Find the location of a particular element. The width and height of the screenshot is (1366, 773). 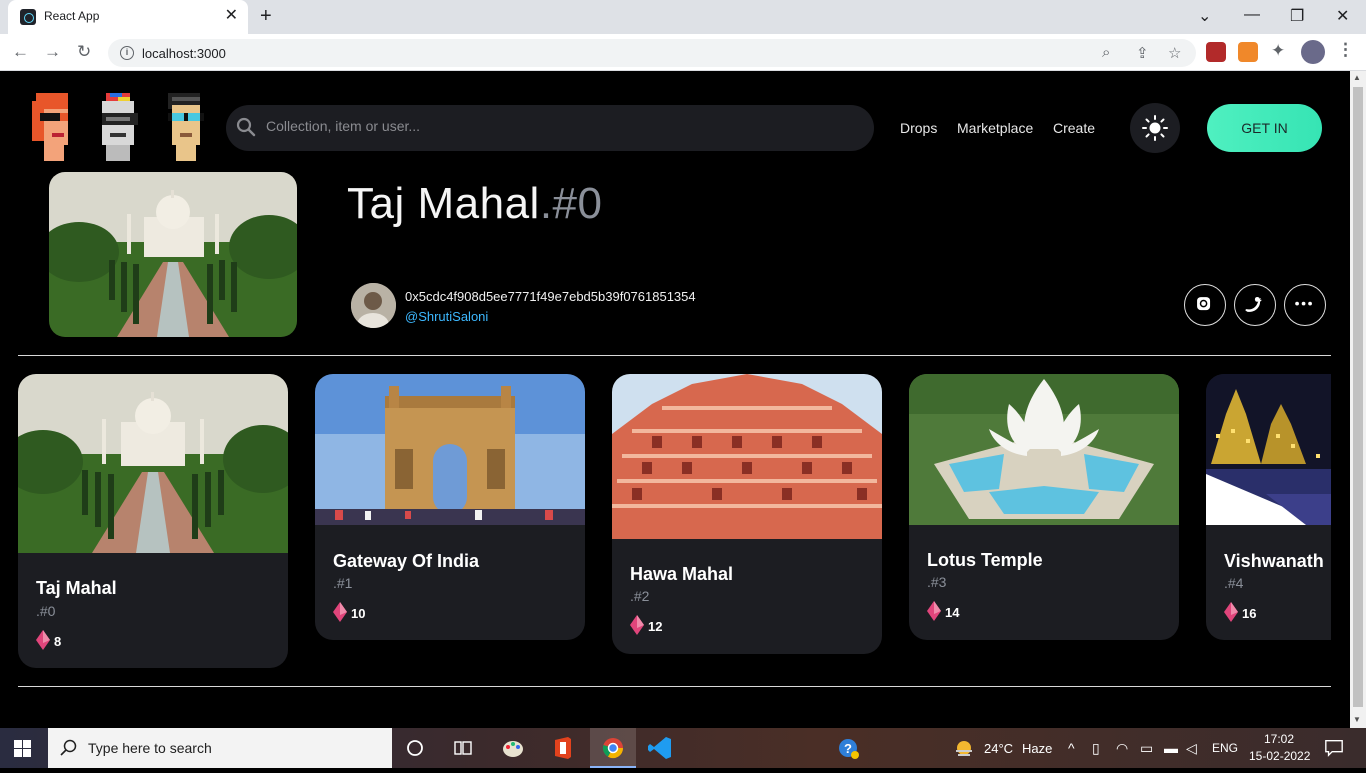

reload-icon: ↻ is located at coordinates (84, 52).